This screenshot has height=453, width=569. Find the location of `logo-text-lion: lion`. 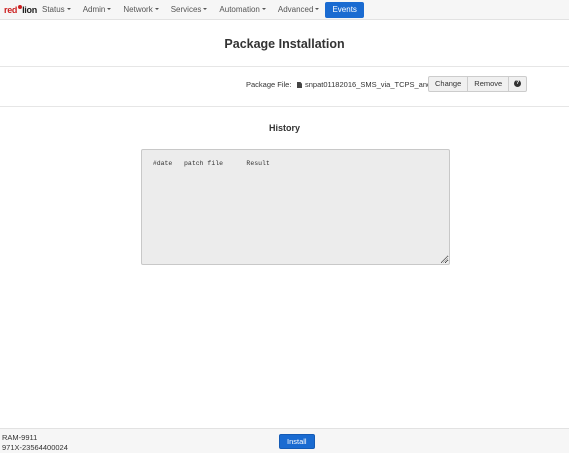

logo-text-lion: lion is located at coordinates (29, 10).